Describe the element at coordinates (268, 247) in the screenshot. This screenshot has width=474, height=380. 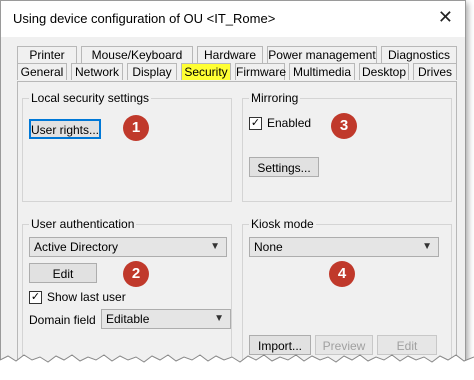
I see `kiosk-mode-value: None` at that location.